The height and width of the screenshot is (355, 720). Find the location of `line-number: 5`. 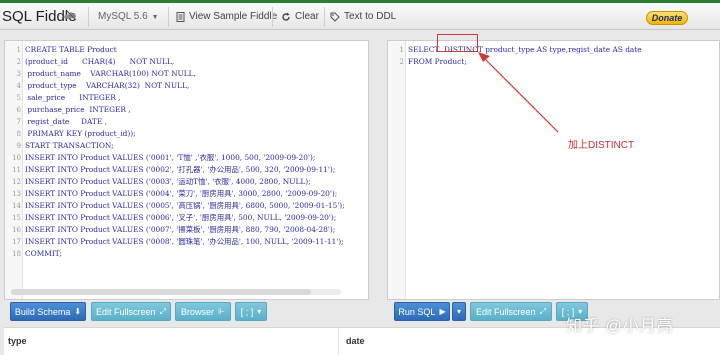

line-number: 5 is located at coordinates (18, 98).